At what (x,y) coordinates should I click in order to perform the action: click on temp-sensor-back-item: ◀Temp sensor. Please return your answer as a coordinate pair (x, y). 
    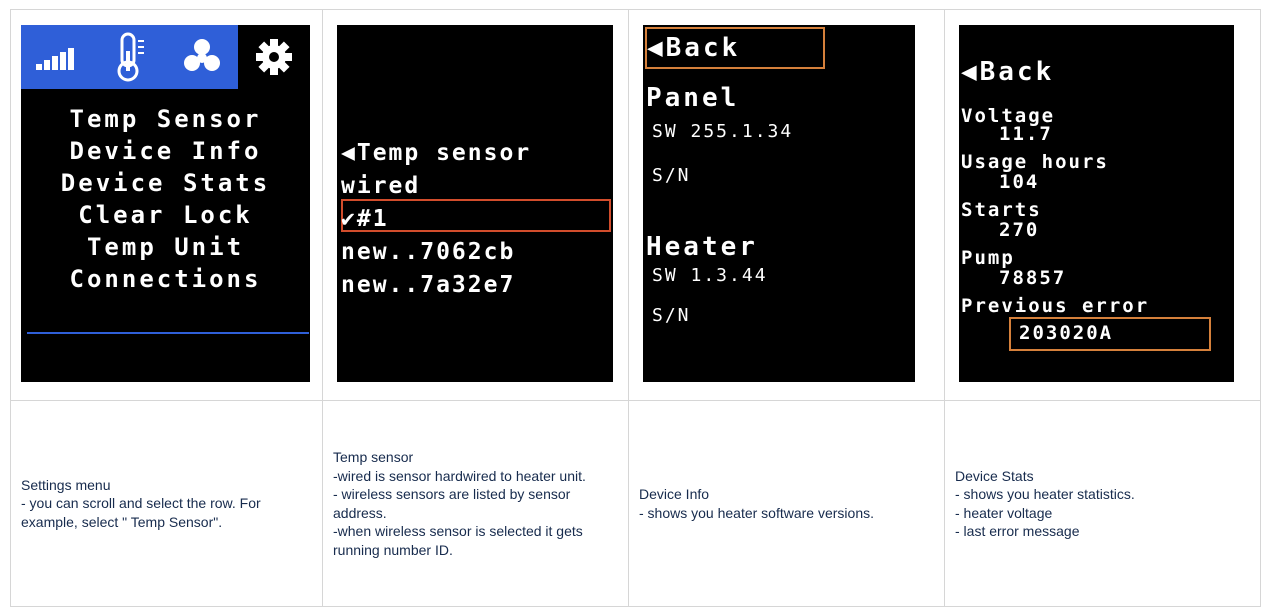
    Looking at the image, I should click on (436, 153).